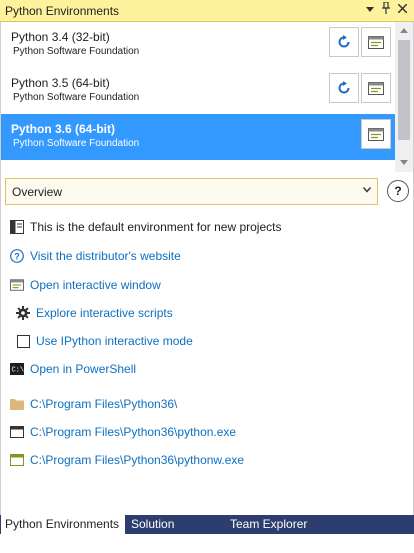  What do you see at coordinates (269, 524) in the screenshot?
I see `tab-team-explorer: Team Explorer` at bounding box center [269, 524].